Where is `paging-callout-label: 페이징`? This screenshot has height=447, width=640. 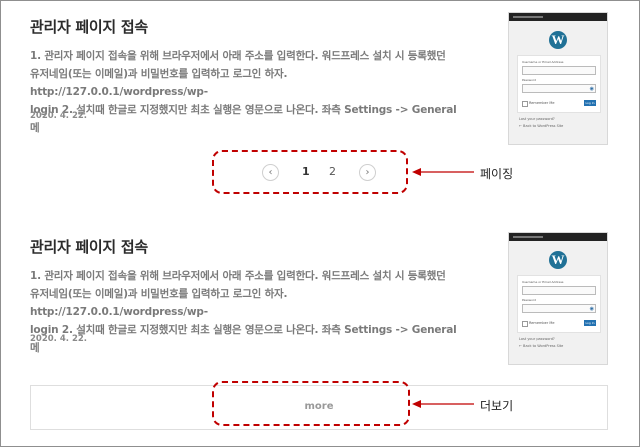
paging-callout-label: 페이징 is located at coordinates (497, 174).